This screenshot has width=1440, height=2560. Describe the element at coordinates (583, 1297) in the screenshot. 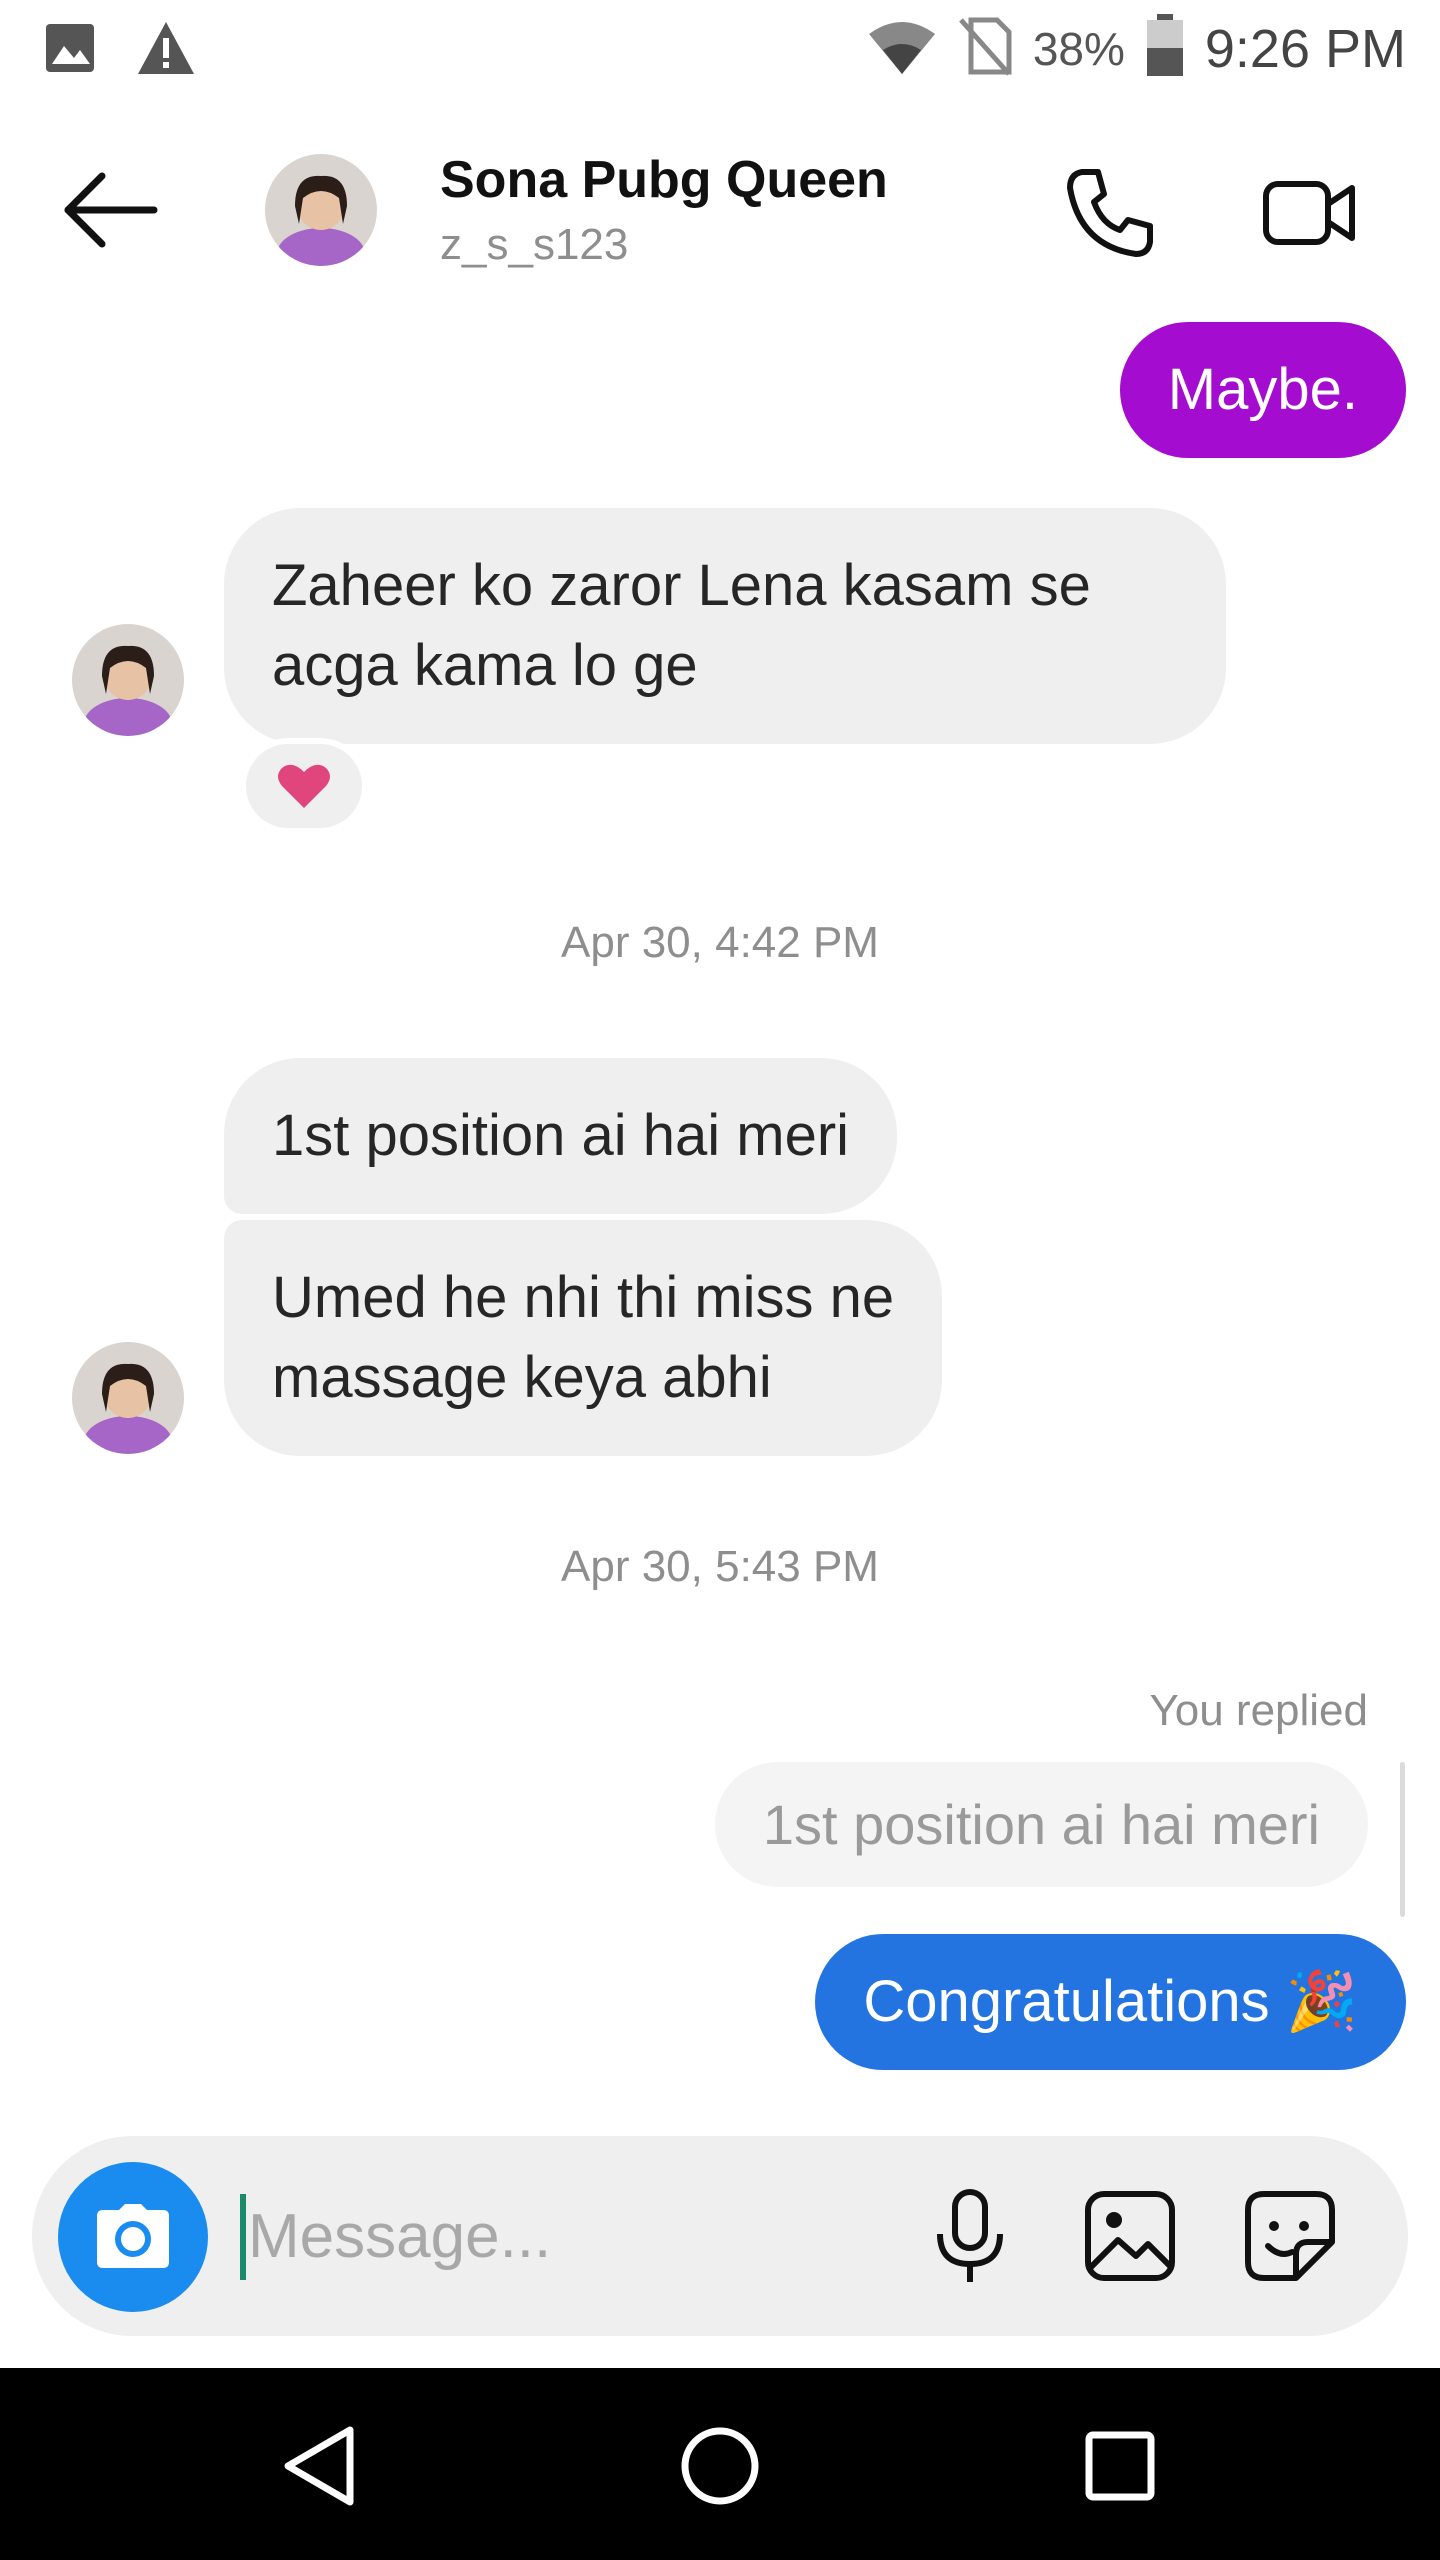

I see `message-text-line: Umed he nhi thi miss ne` at that location.